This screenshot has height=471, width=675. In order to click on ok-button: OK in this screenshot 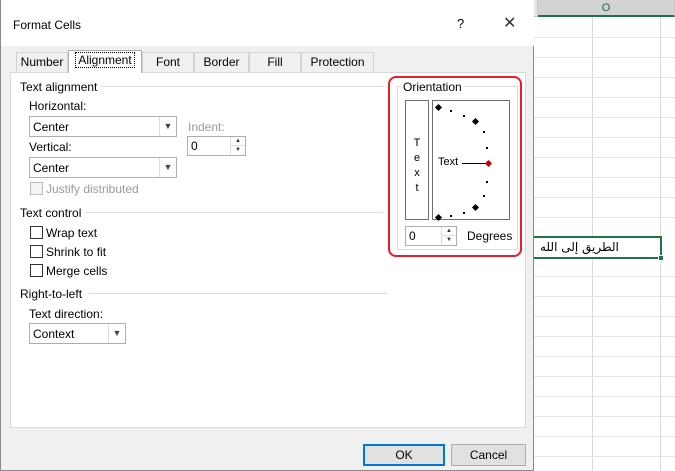, I will do `click(404, 455)`.